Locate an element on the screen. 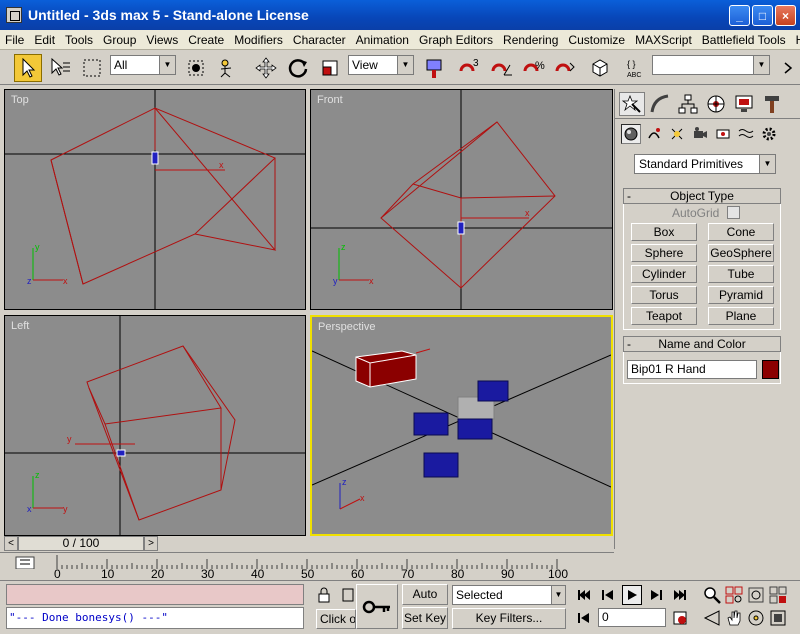  maximize-viewport-button is located at coordinates (778, 618).